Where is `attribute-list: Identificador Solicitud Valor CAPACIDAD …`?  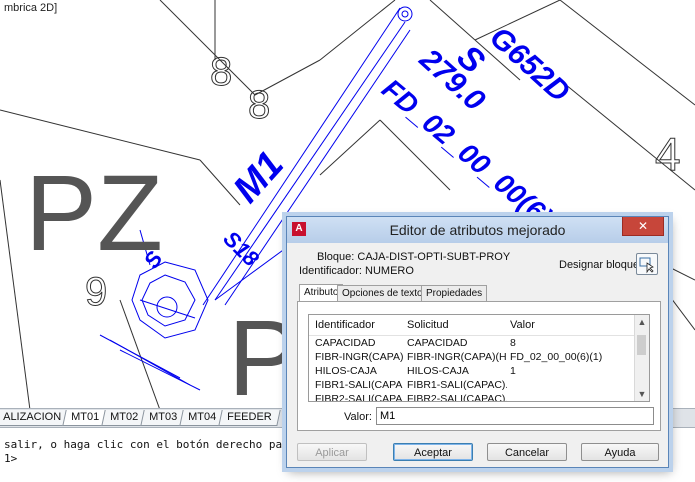
attribute-list: Identificador Solicitud Valor CAPACIDAD … is located at coordinates (479, 358).